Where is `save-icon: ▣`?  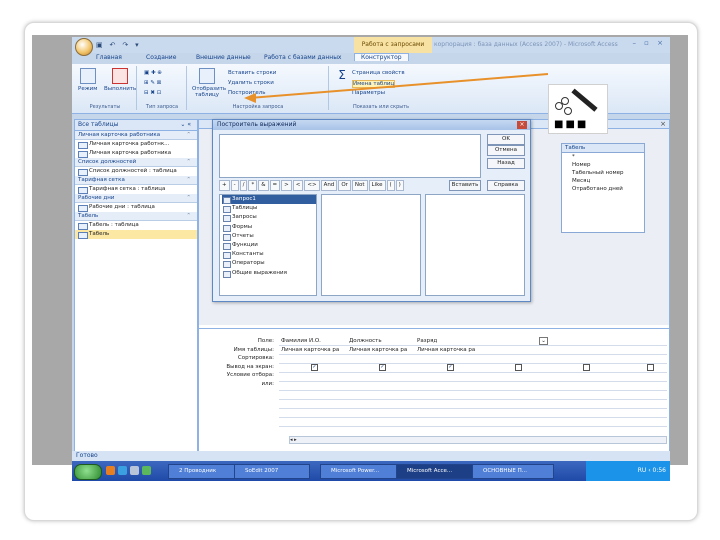
save-icon: ▣ is located at coordinates (99, 45).